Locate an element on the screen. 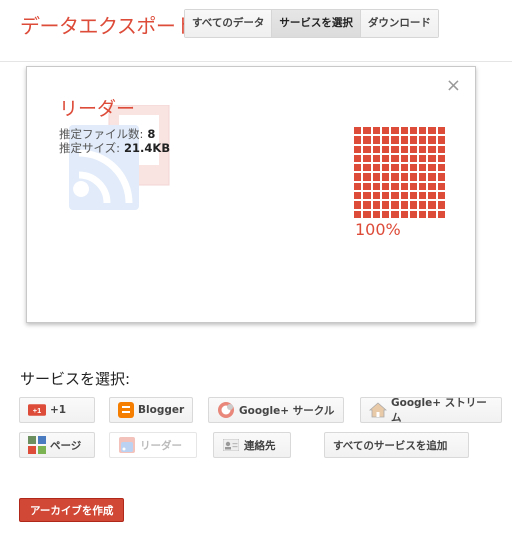  page-title: データエクスポート is located at coordinates (107, 26).